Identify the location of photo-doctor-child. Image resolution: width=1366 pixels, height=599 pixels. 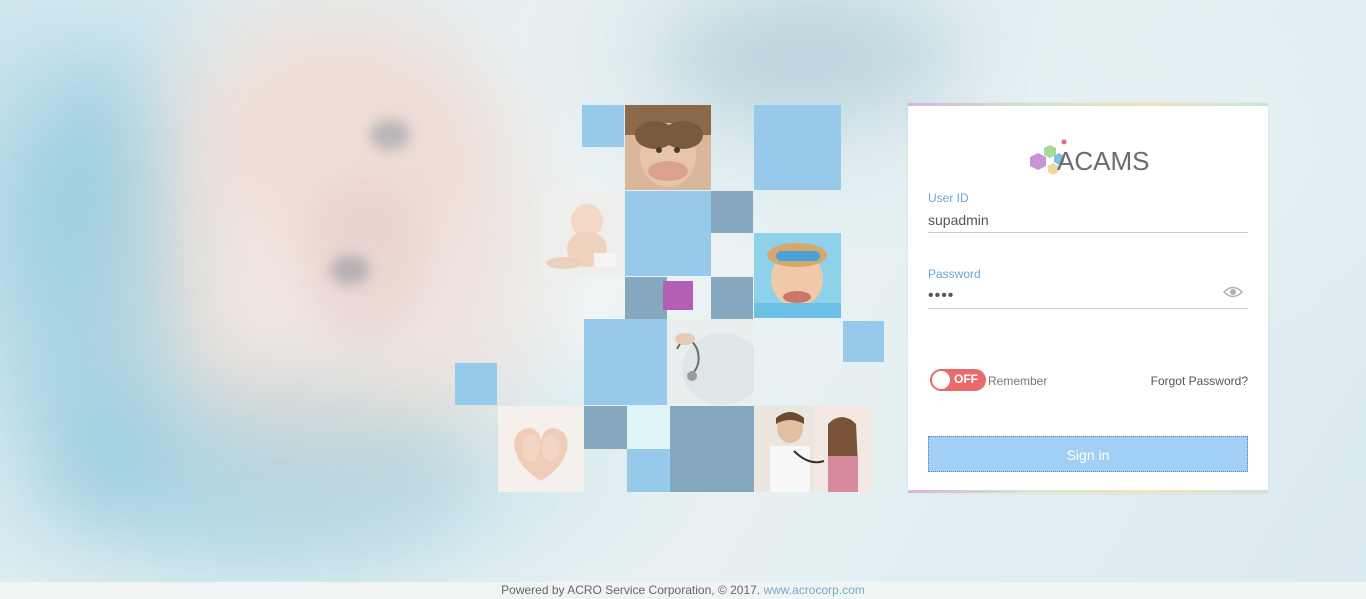
(813, 449).